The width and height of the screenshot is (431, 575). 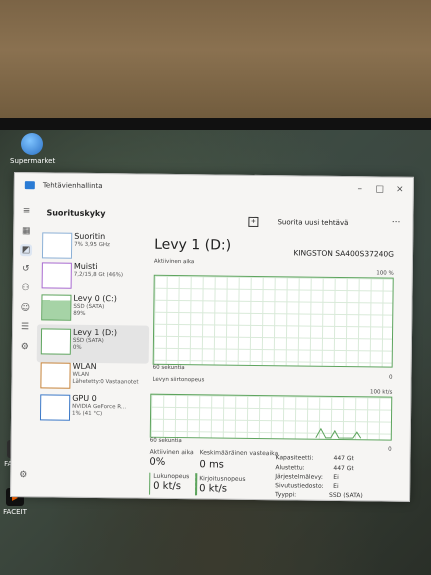 What do you see at coordinates (56, 275) in the screenshot?
I see `memory-thumb-graph` at bounding box center [56, 275].